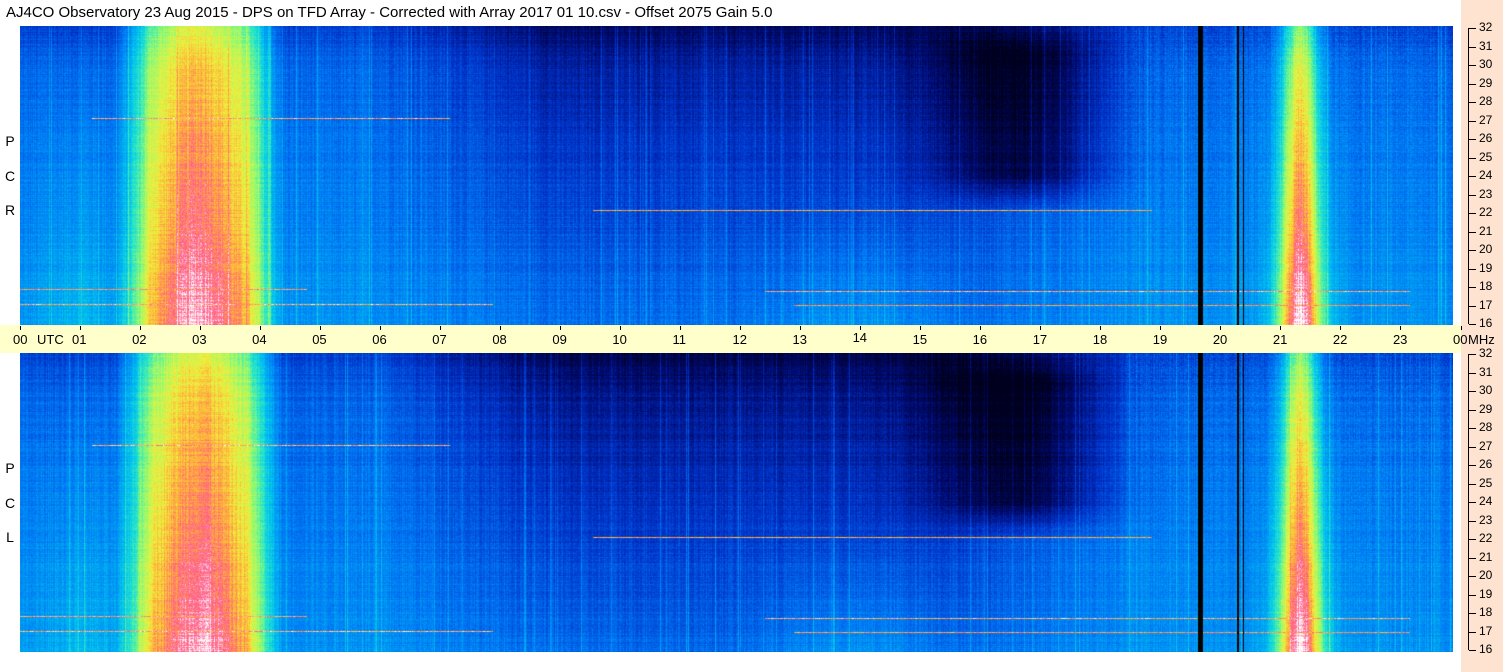 The height and width of the screenshot is (672, 1503). I want to click on time-tick-label: 12, so click(739, 339).